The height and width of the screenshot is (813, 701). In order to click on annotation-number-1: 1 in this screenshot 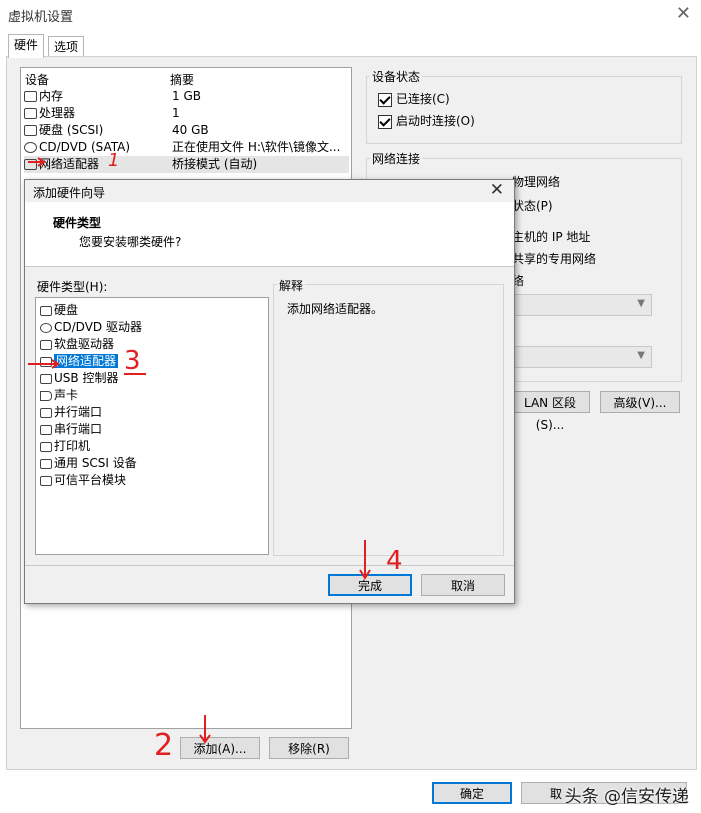, I will do `click(114, 160)`.